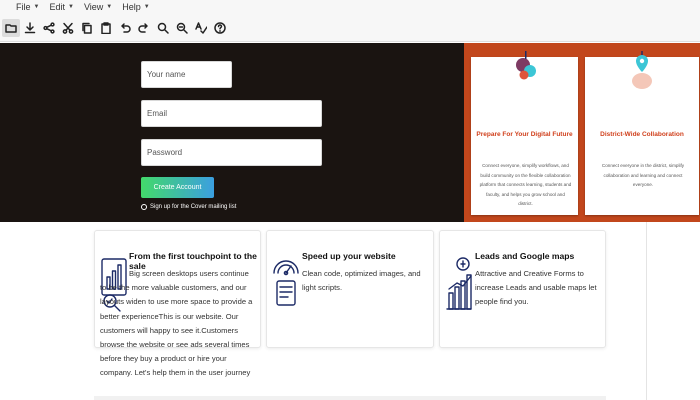 This screenshot has width=700, height=400. I want to click on menu-help: Help ▼, so click(135, 7).